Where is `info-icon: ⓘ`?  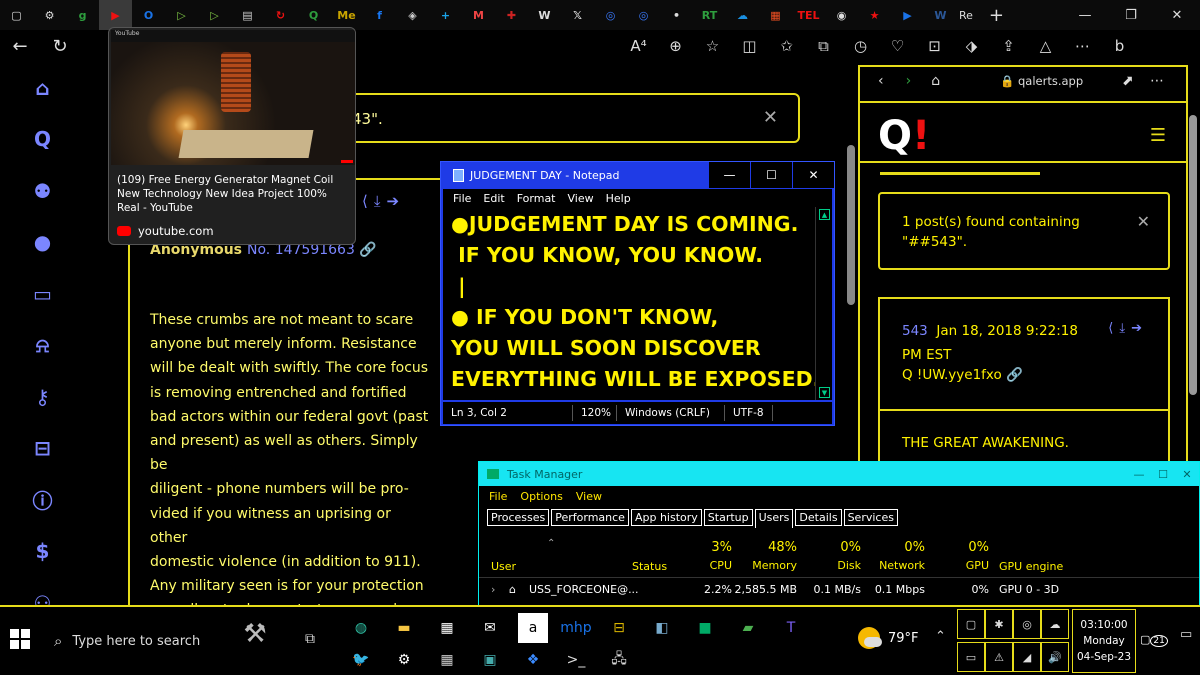
info-icon: ⓘ is located at coordinates (42, 500).